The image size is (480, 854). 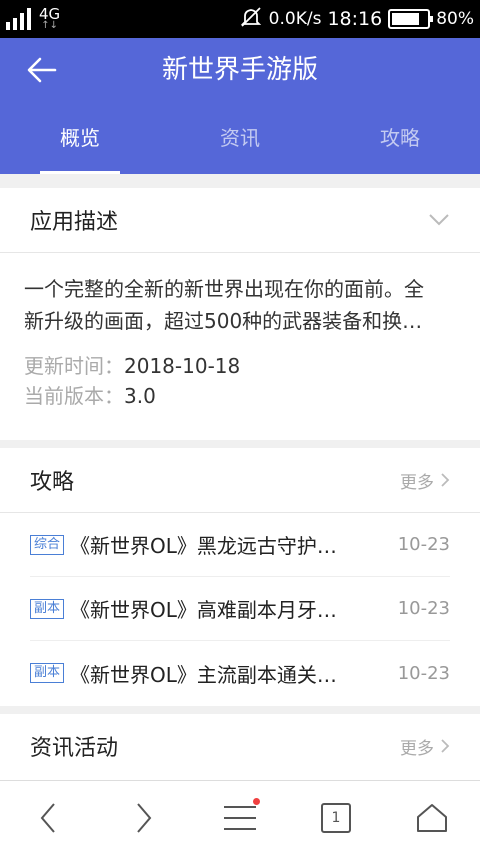 I want to click on signal-icon, so click(x=18, y=19).